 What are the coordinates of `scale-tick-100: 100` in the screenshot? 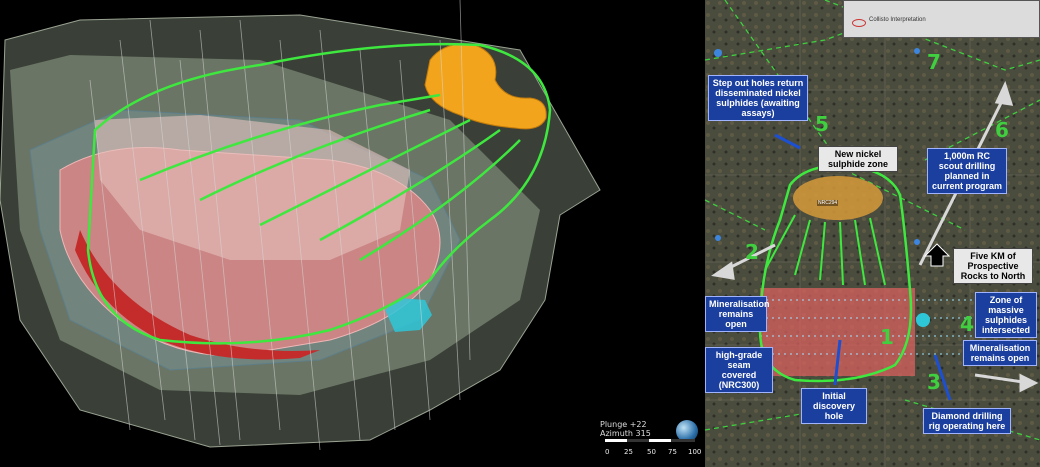 It's located at (695, 452).